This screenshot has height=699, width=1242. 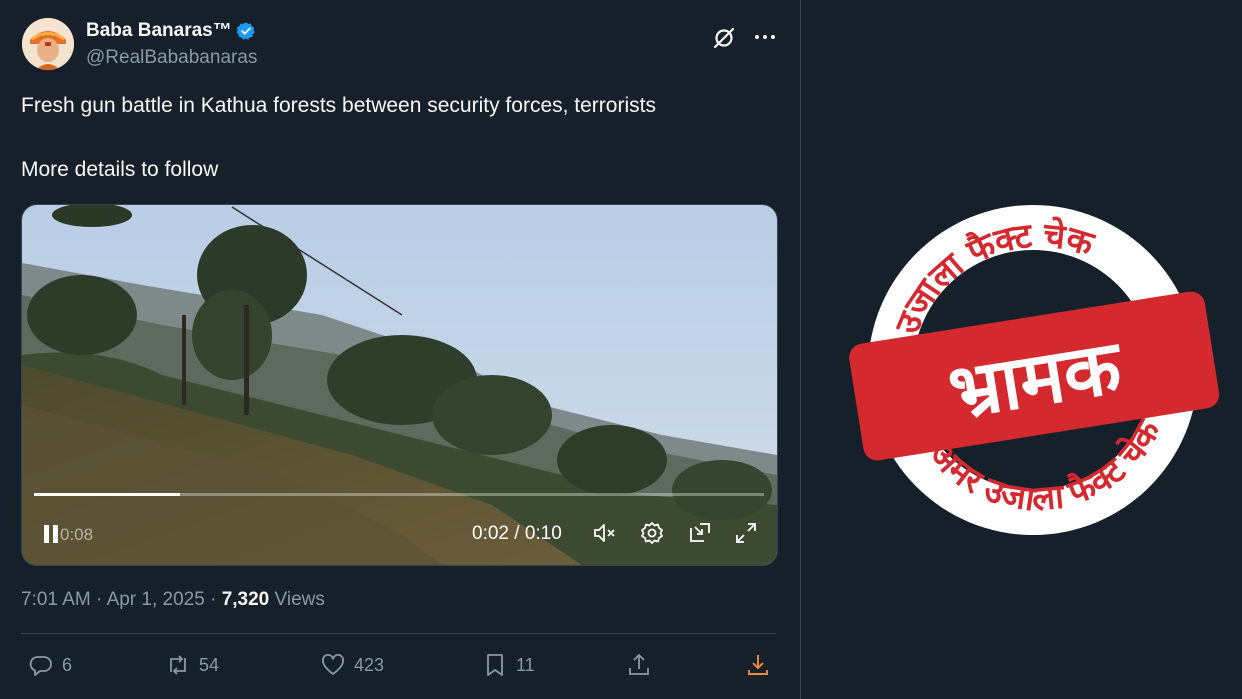 I want to click on mute-icon, so click(x=604, y=533).